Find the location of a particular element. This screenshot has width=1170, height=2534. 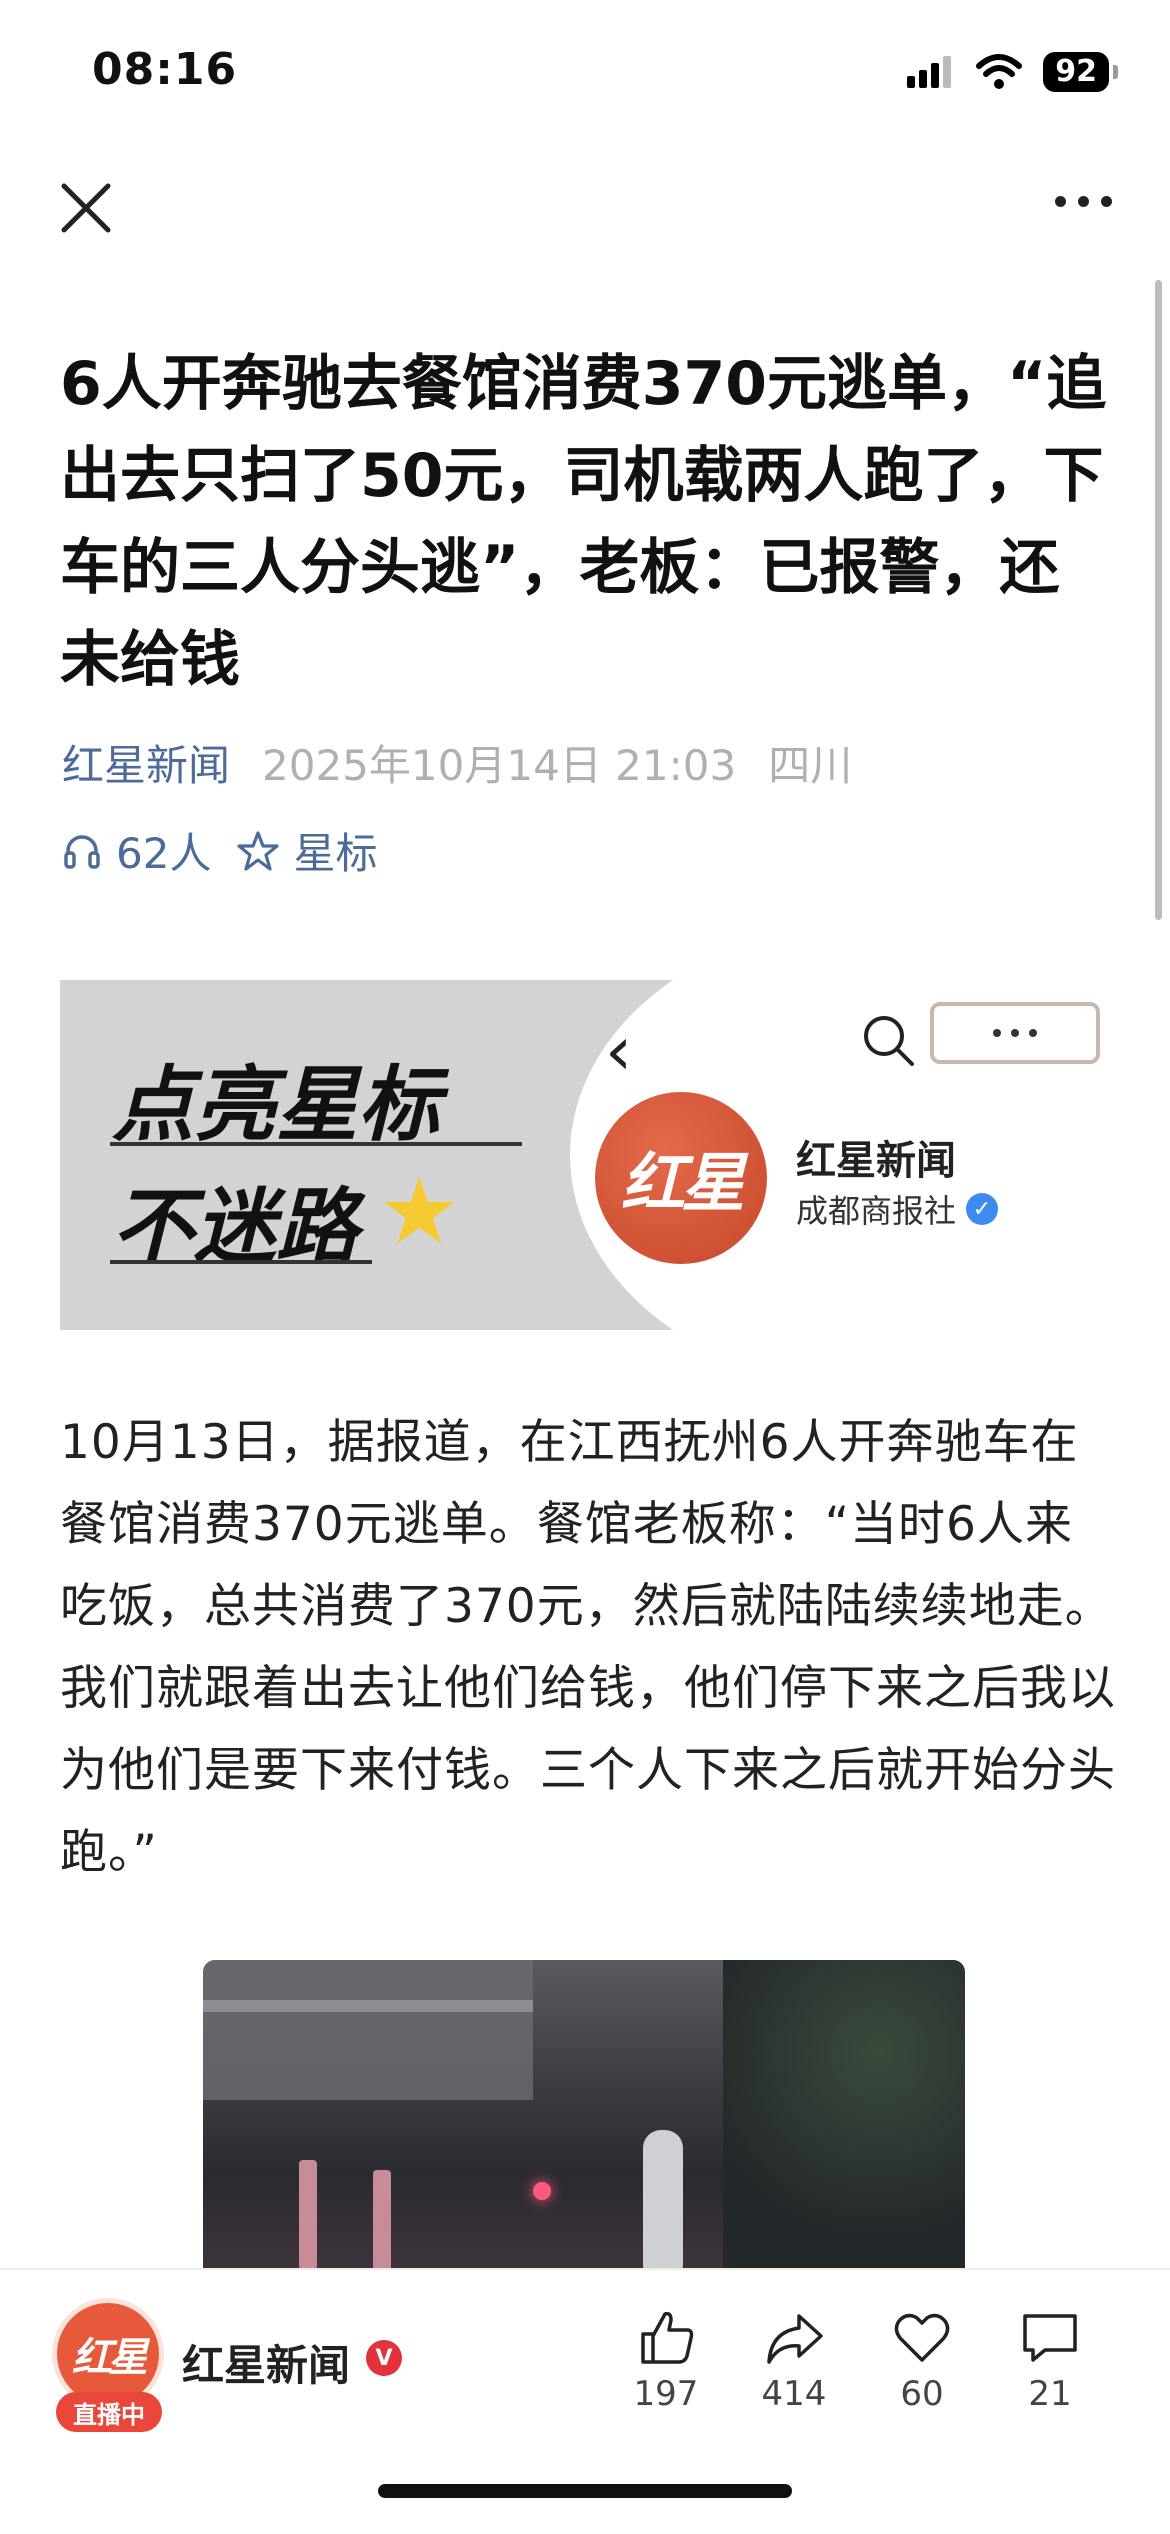

home-indicator is located at coordinates (585, 2491).